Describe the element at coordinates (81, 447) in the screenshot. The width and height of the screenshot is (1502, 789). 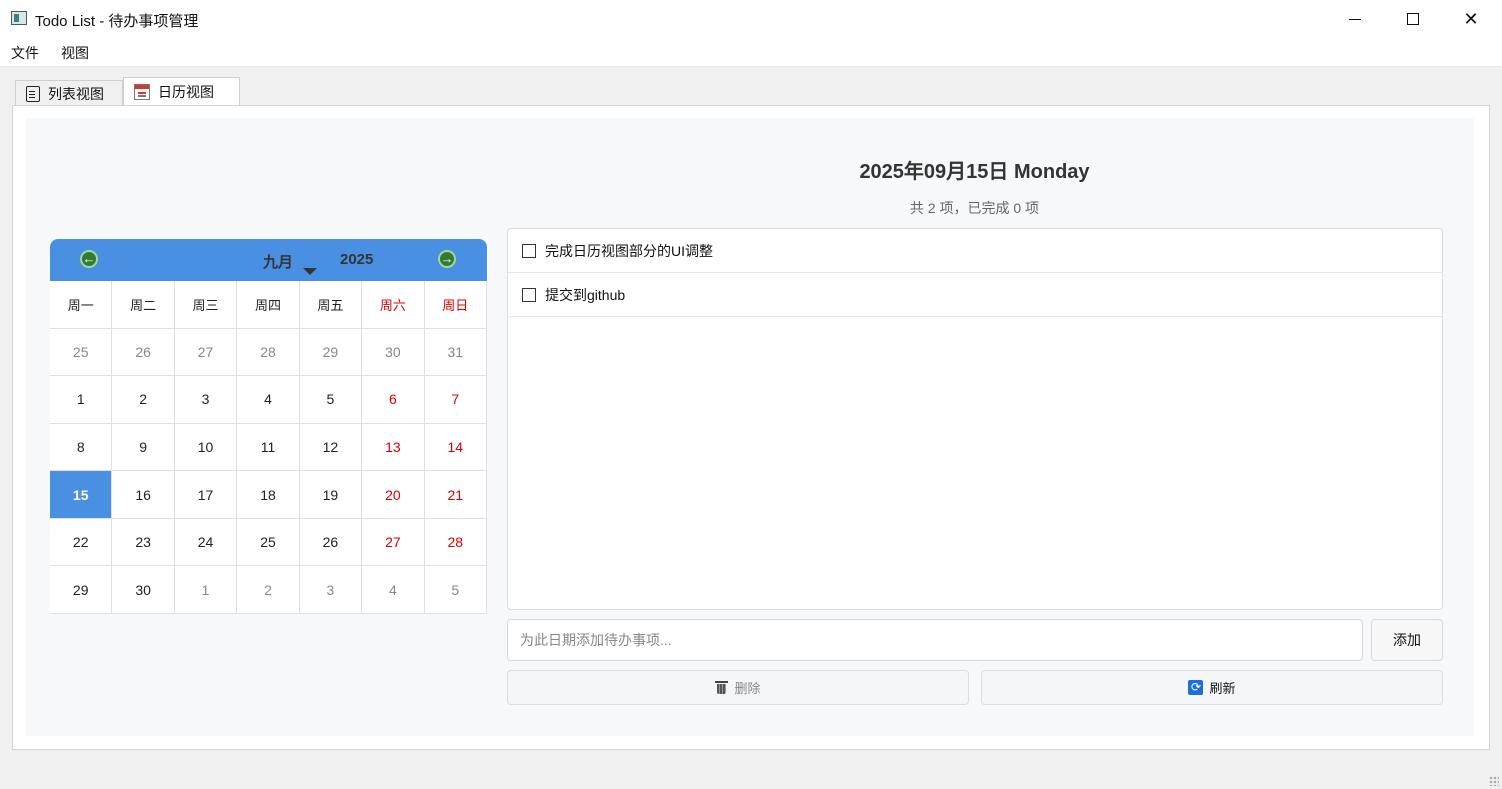
I see `calendar-day: 8` at that location.